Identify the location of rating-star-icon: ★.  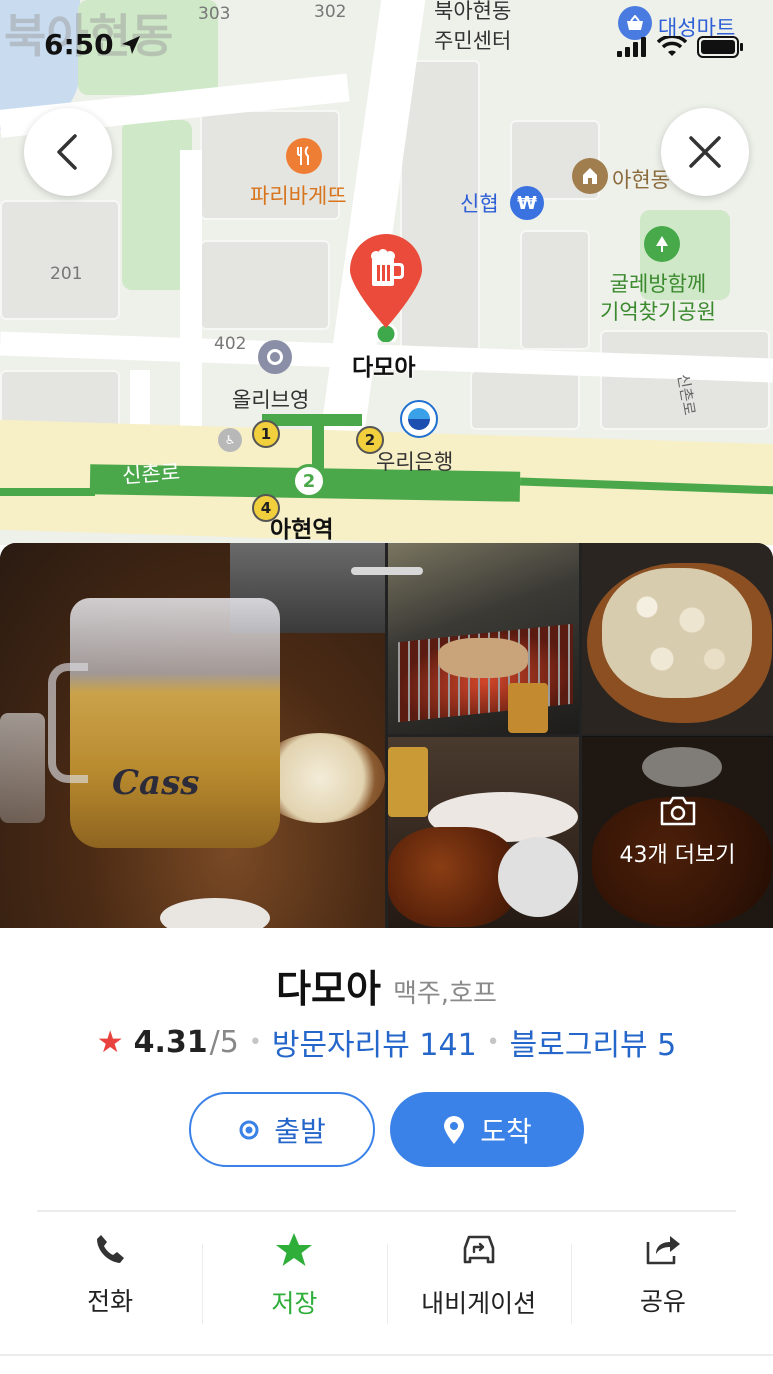
(110, 1042).